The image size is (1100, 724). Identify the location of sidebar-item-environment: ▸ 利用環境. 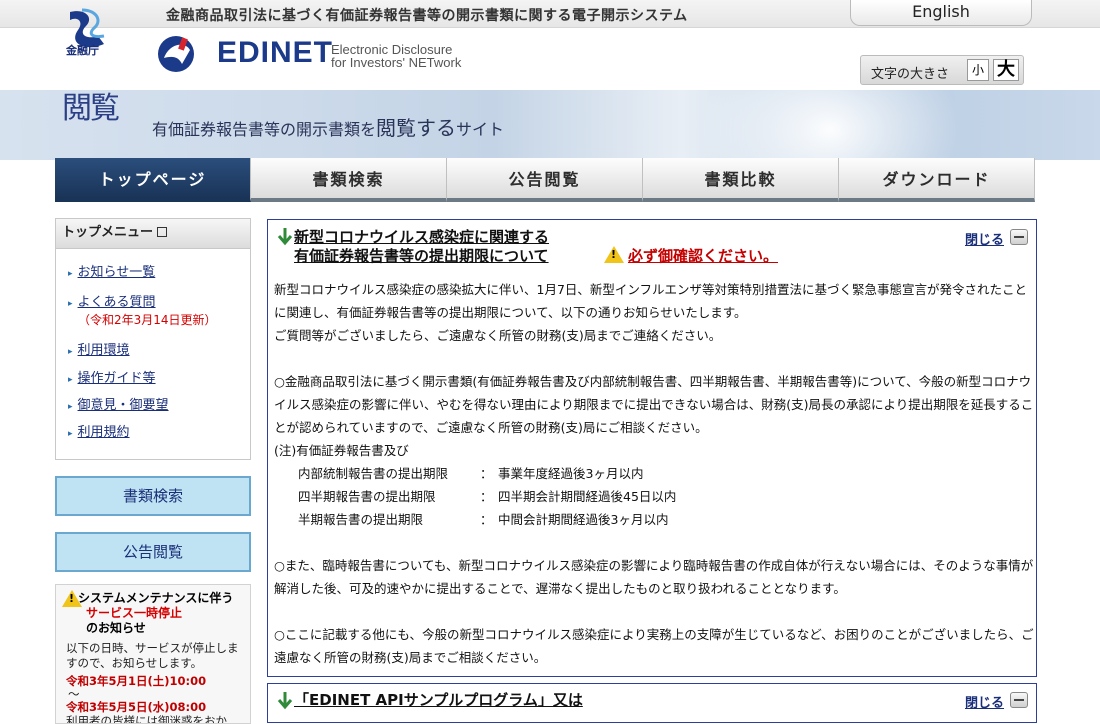
(99, 348).